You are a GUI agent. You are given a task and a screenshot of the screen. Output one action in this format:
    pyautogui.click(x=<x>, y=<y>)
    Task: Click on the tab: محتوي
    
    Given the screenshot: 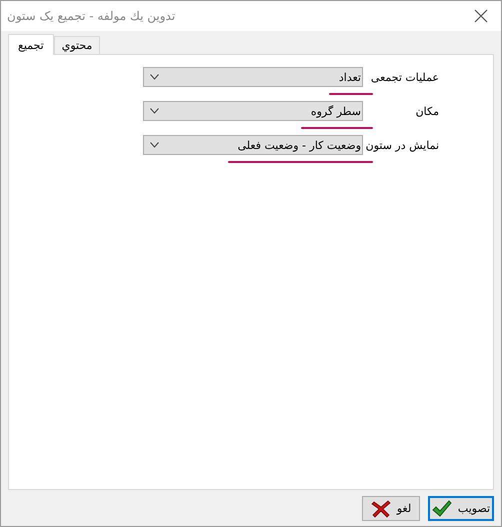 What is the action you would take?
    pyautogui.click(x=77, y=45)
    